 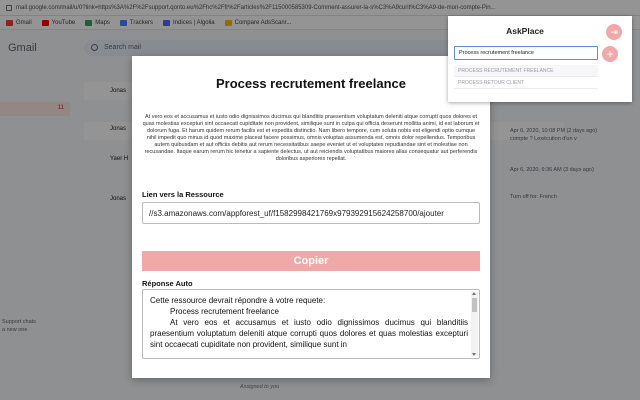 I want to click on add-resource-button: +, so click(x=610, y=54).